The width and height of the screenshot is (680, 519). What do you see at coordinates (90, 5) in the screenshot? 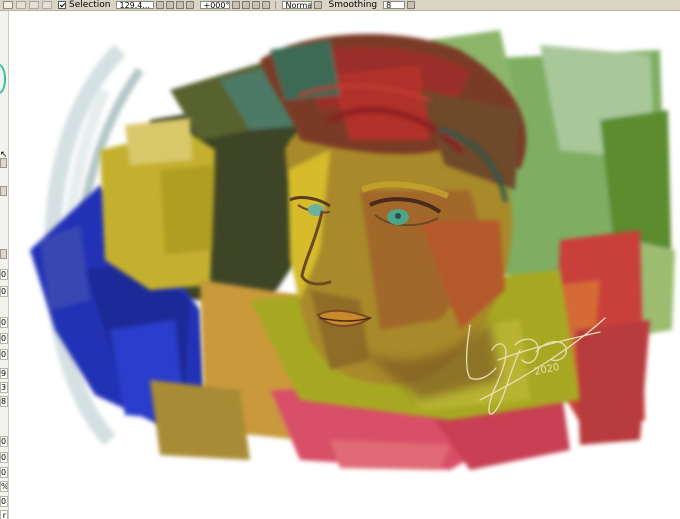
I see `selection-label: Selection` at bounding box center [90, 5].